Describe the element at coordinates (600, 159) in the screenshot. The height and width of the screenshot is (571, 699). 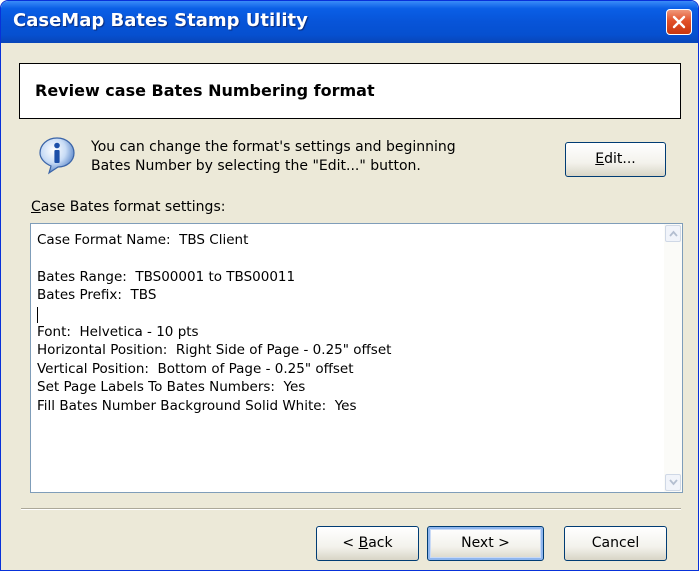
I see `edit-accel: E` at that location.